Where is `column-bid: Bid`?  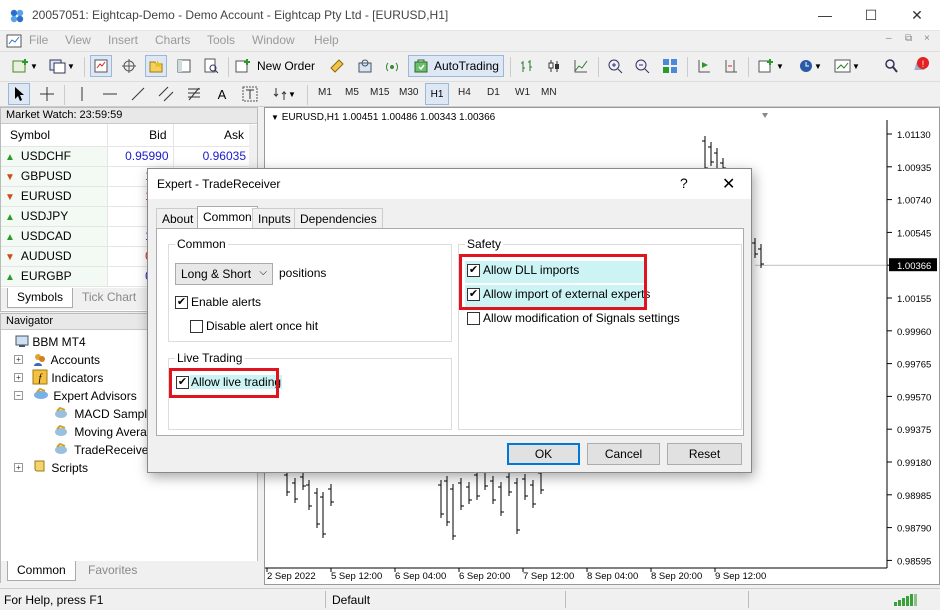 column-bid: Bid is located at coordinates (140, 135).